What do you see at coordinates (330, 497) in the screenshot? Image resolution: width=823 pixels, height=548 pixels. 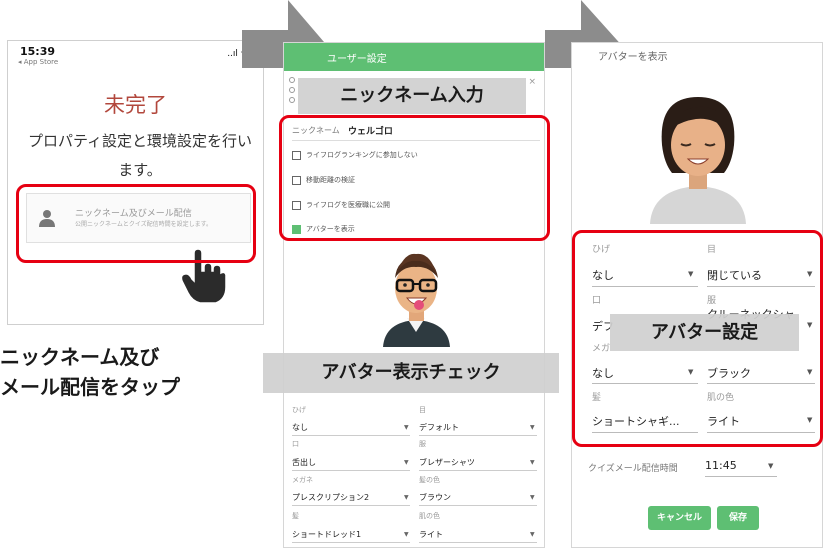 I see `select-glasses: プレスクリプション2` at bounding box center [330, 497].